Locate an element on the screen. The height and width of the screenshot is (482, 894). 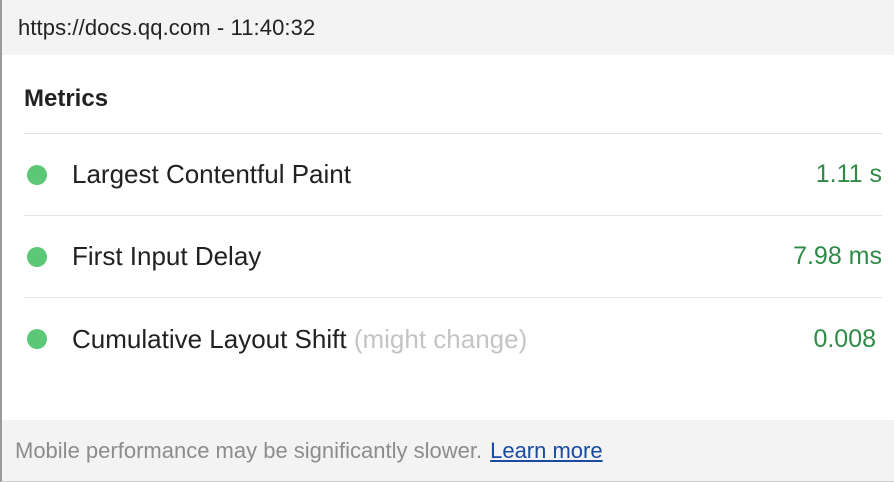
metric-note: (might change) is located at coordinates (440, 338).